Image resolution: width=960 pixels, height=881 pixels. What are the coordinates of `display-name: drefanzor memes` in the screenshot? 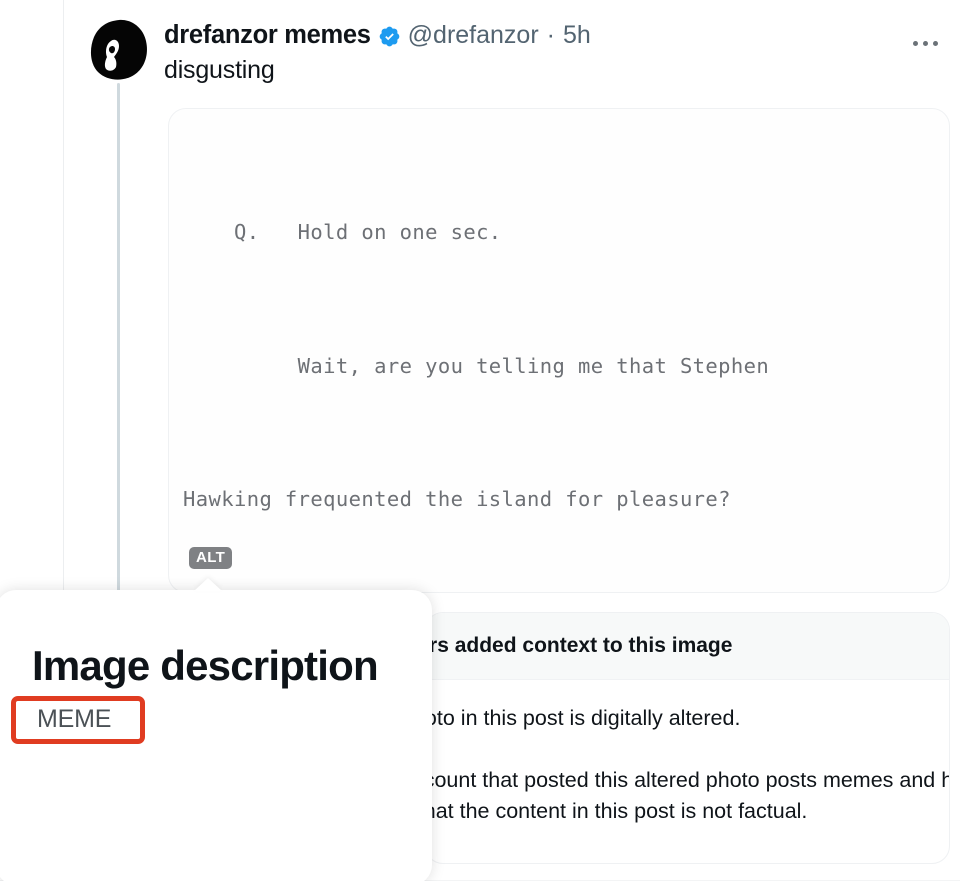 It's located at (267, 35).